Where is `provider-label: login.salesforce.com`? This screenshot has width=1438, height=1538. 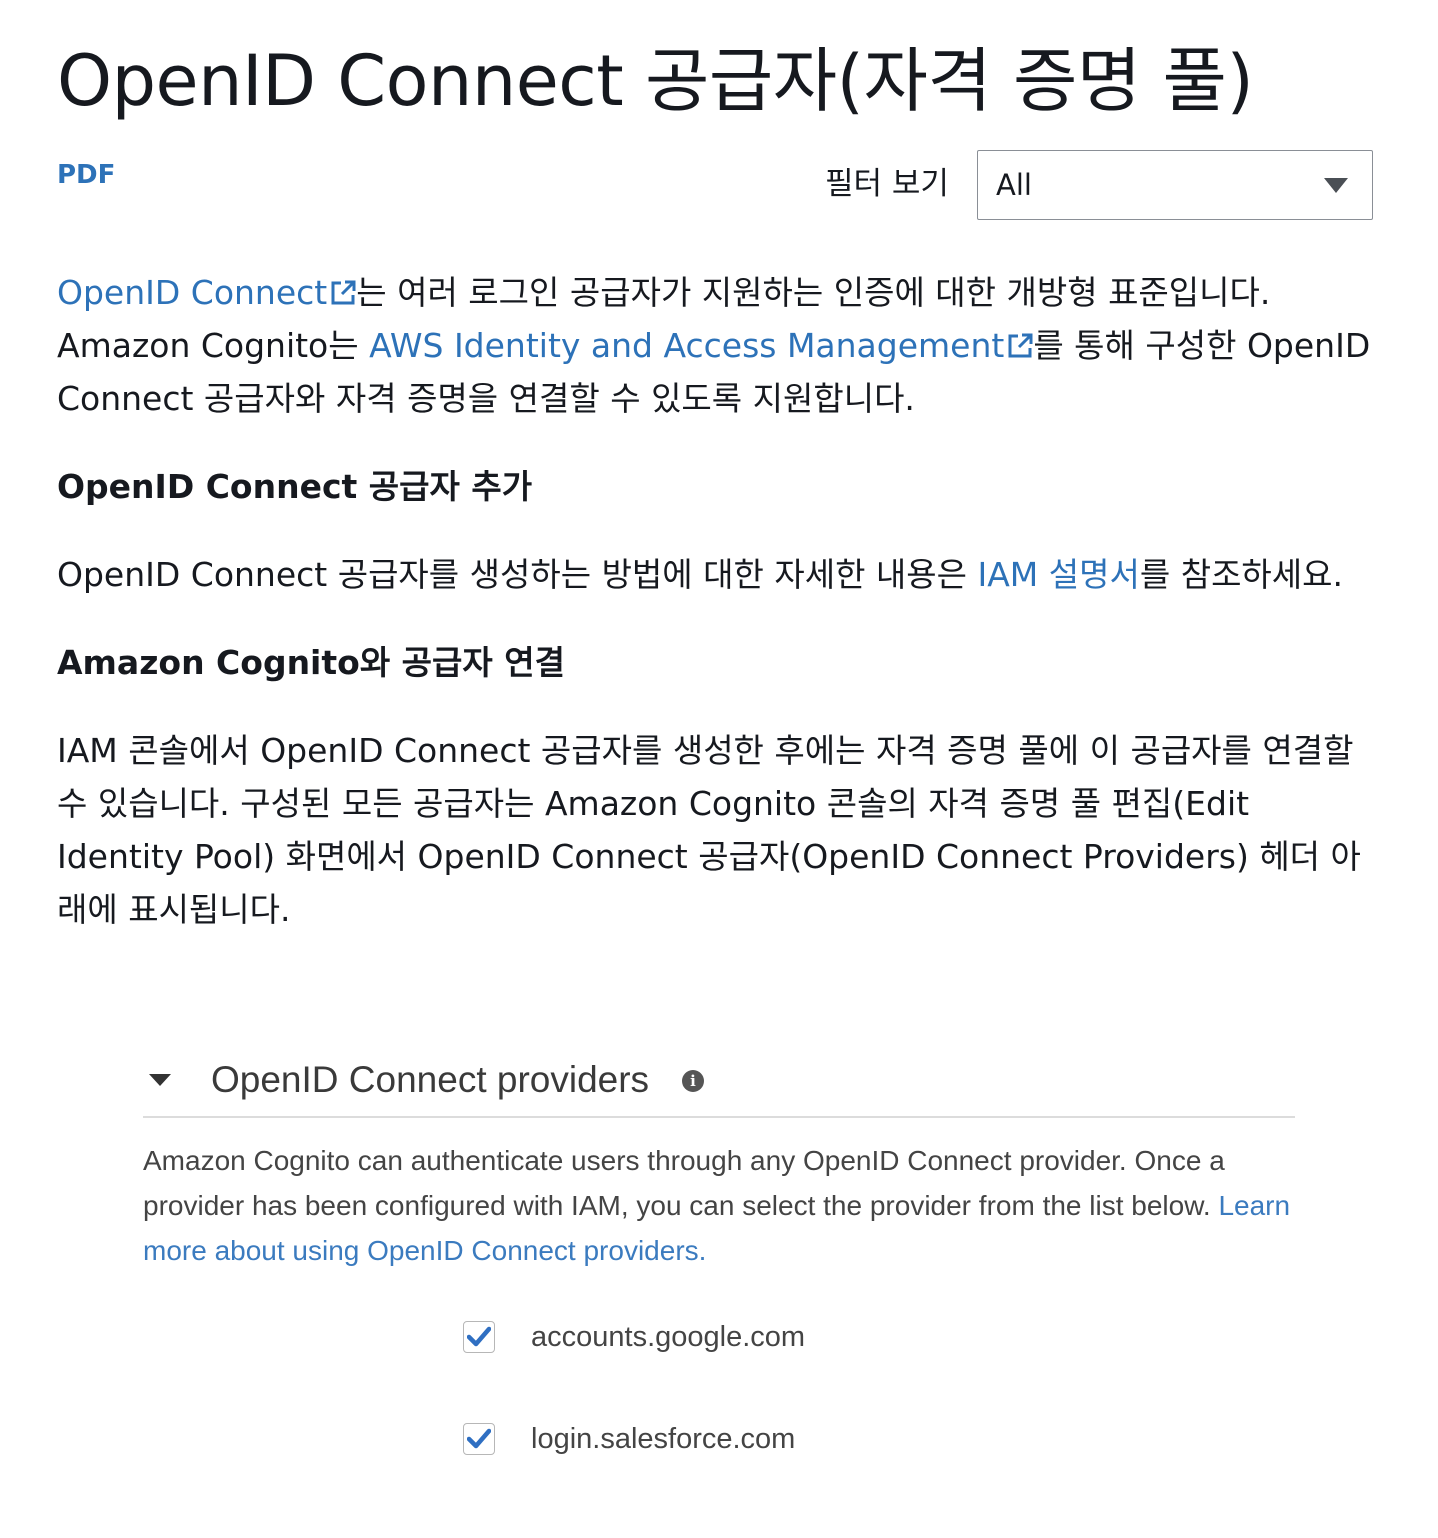 provider-label: login.salesforce.com is located at coordinates (663, 1439).